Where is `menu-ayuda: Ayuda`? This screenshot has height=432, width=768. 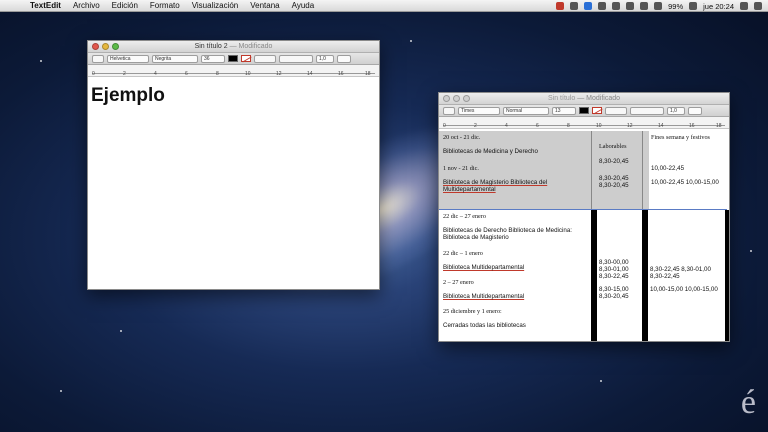
menu-ayuda: Ayuda is located at coordinates (303, 6).